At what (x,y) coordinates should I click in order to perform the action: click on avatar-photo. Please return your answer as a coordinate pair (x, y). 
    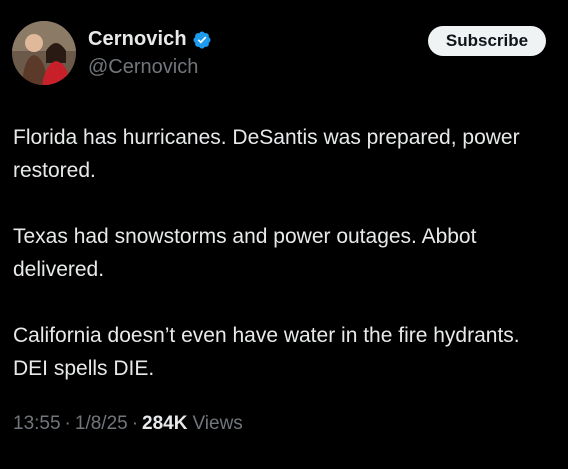
    Looking at the image, I should click on (44, 53).